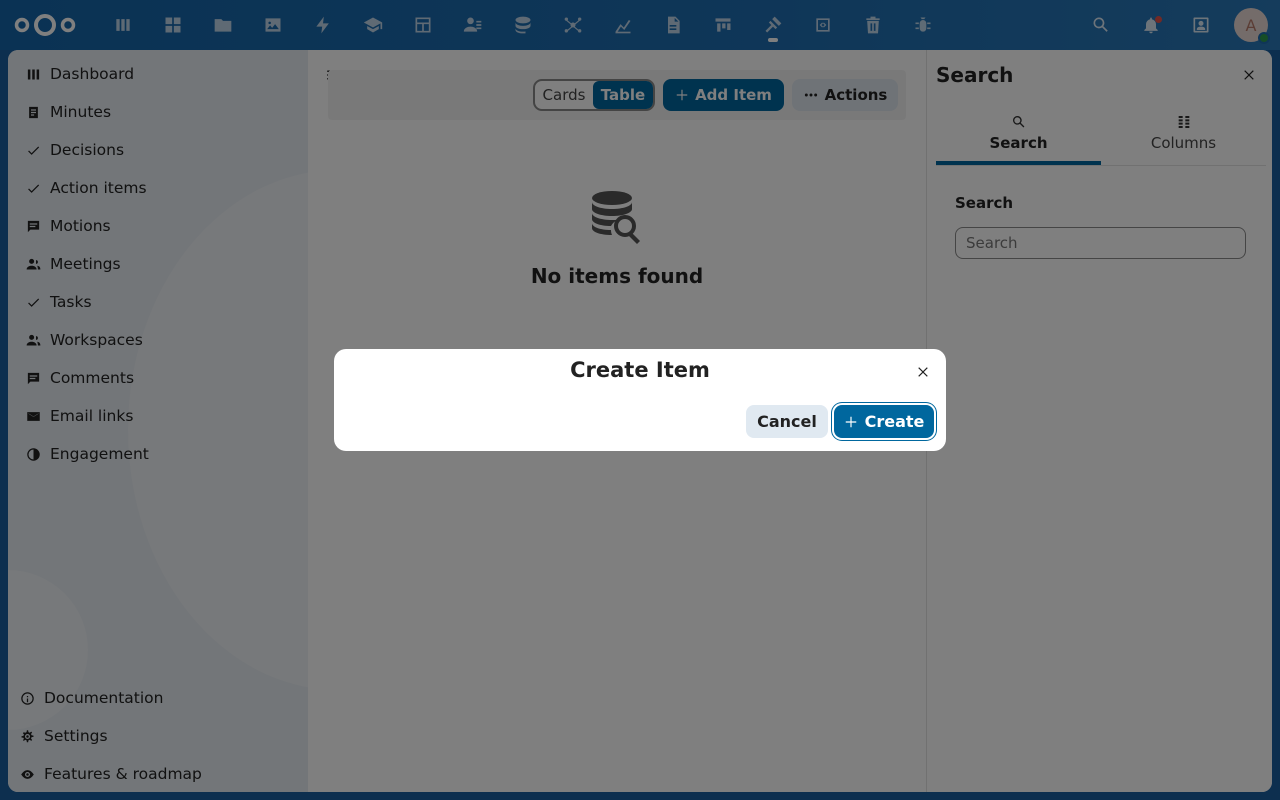 This screenshot has width=1280, height=800. I want to click on close-icon, so click(923, 372).